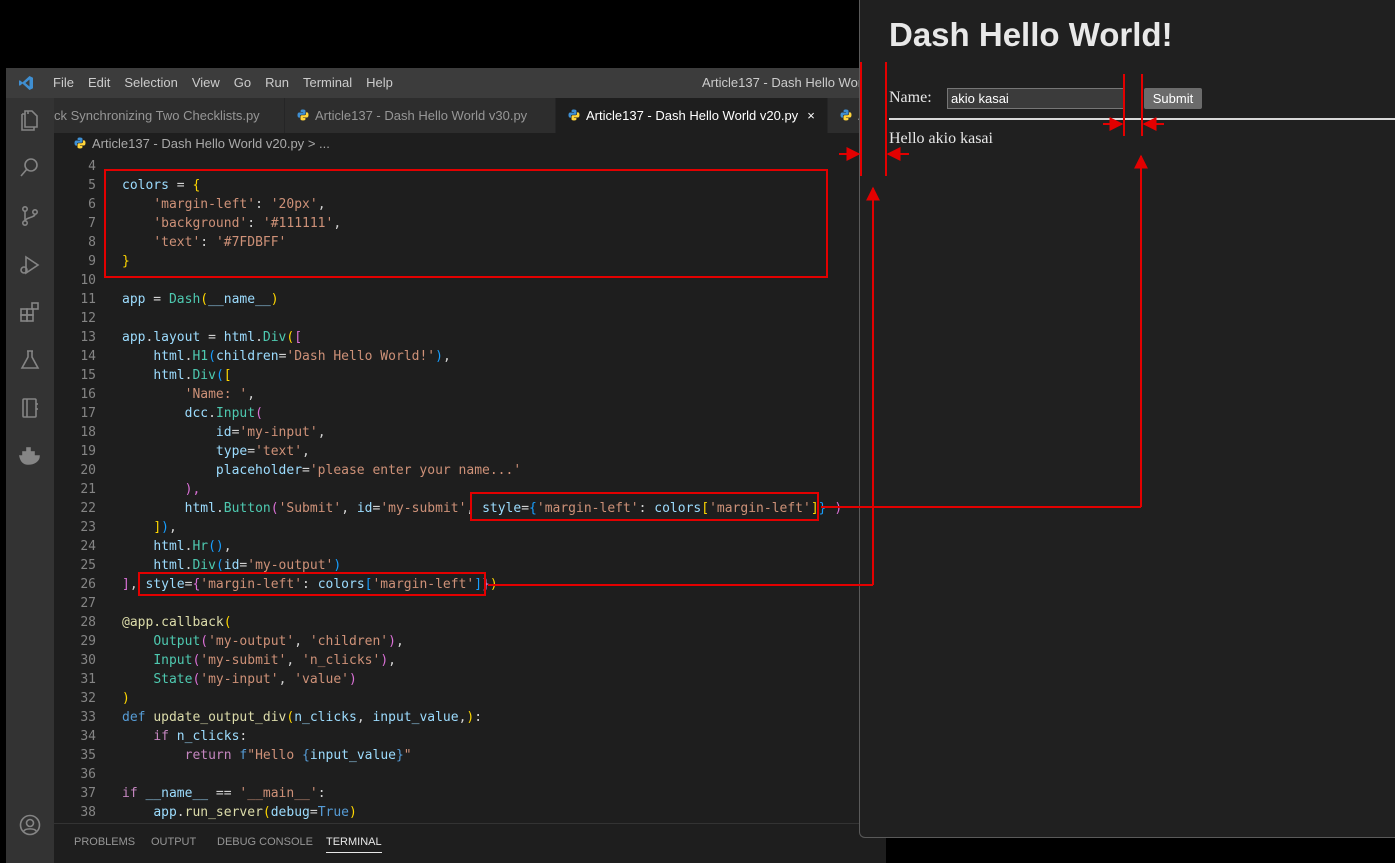  Describe the element at coordinates (470, 413) in the screenshot. I see `code-line: 17 dcc.Input(` at that location.